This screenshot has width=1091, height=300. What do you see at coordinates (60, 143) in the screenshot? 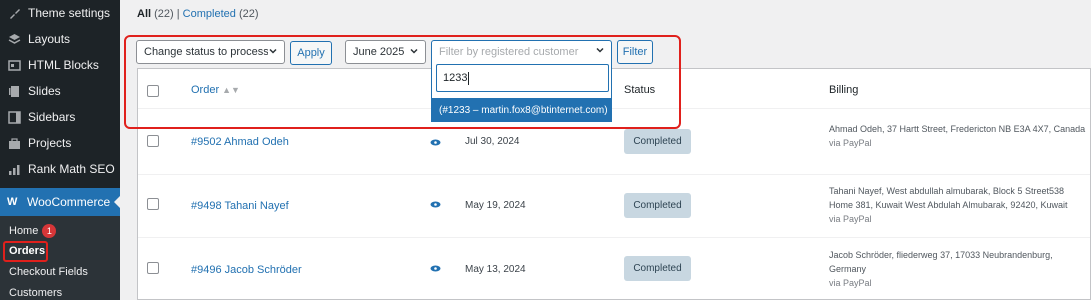
I see `sidebar-item-projects: Projects` at bounding box center [60, 143].